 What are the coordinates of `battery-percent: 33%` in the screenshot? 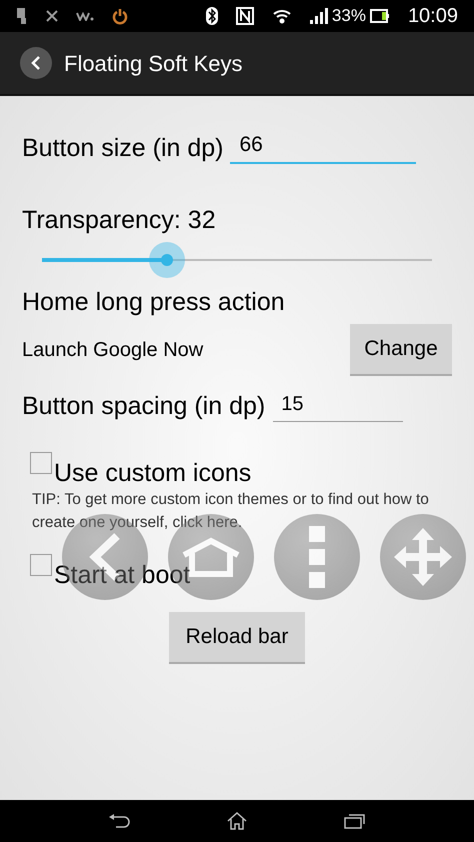 It's located at (349, 16).